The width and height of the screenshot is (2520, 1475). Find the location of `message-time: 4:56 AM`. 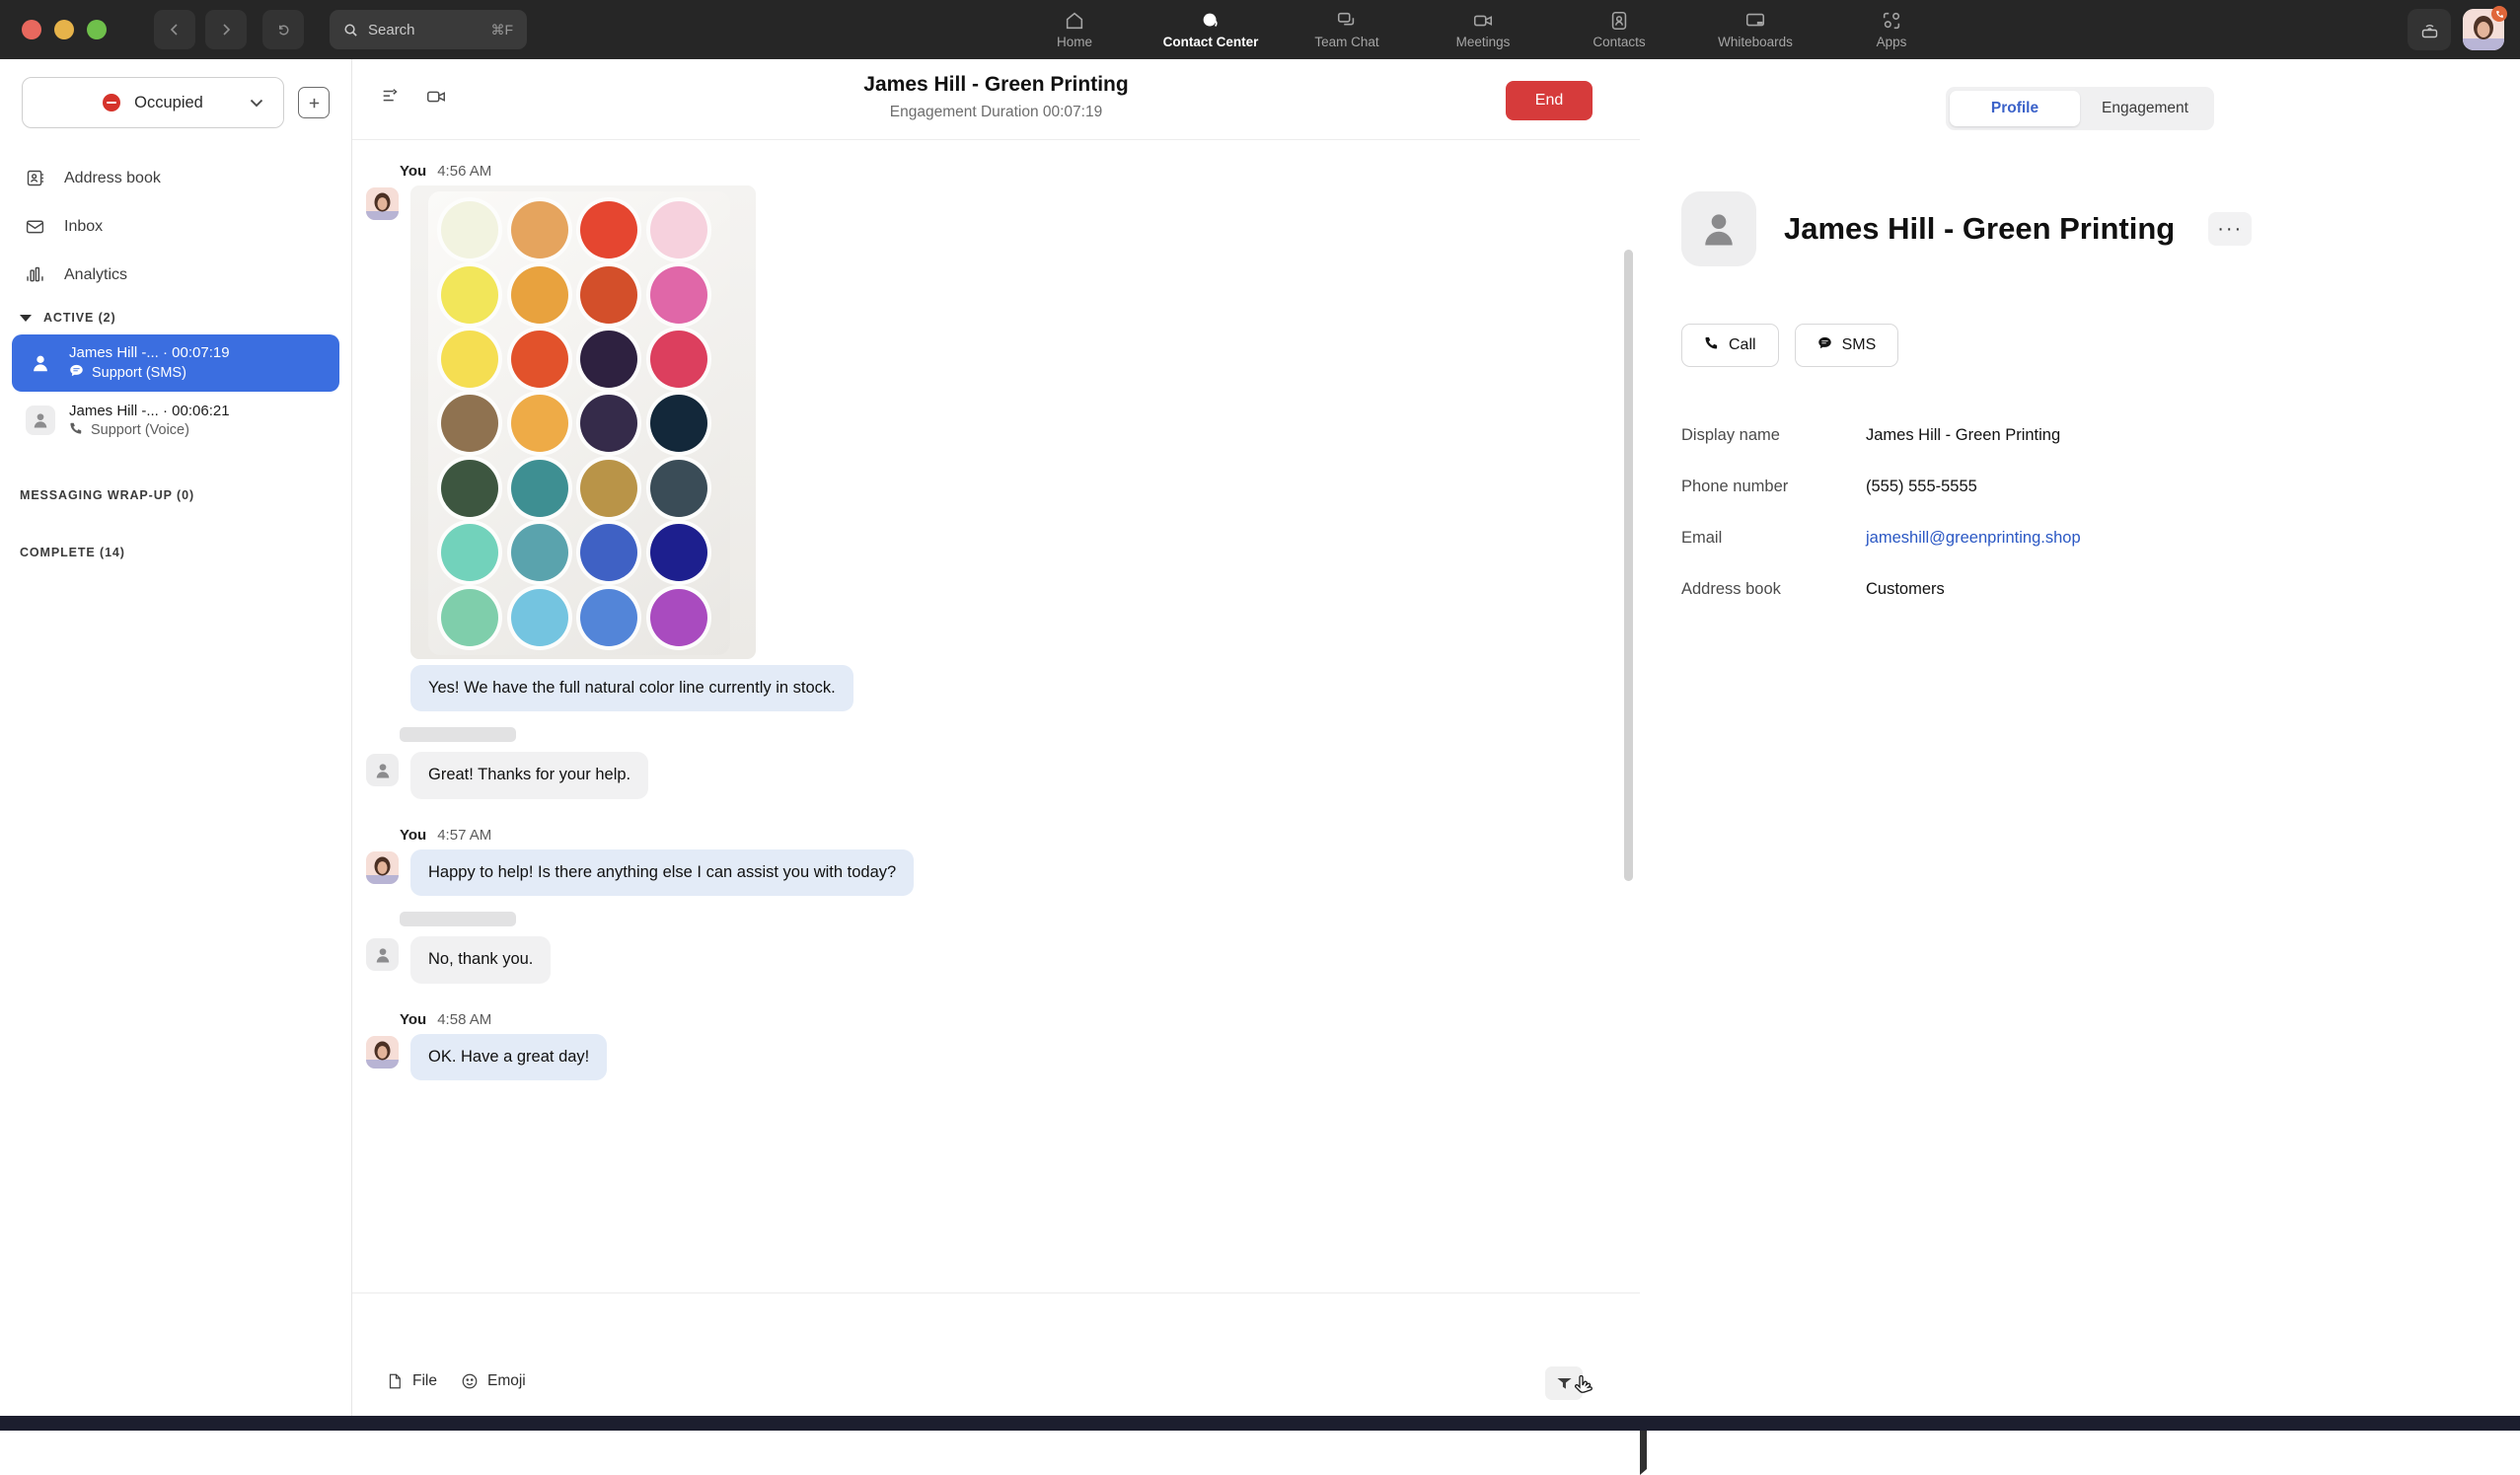

message-time: 4:56 AM is located at coordinates (464, 171).